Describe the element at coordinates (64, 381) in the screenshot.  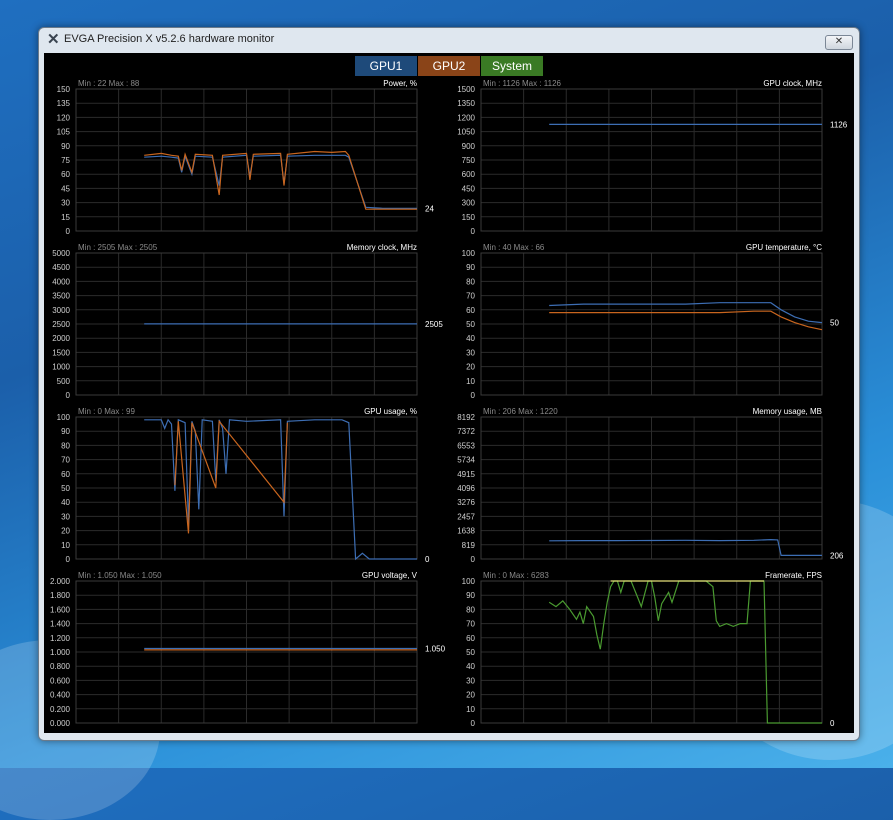
I see `y-tick-label: 500` at that location.